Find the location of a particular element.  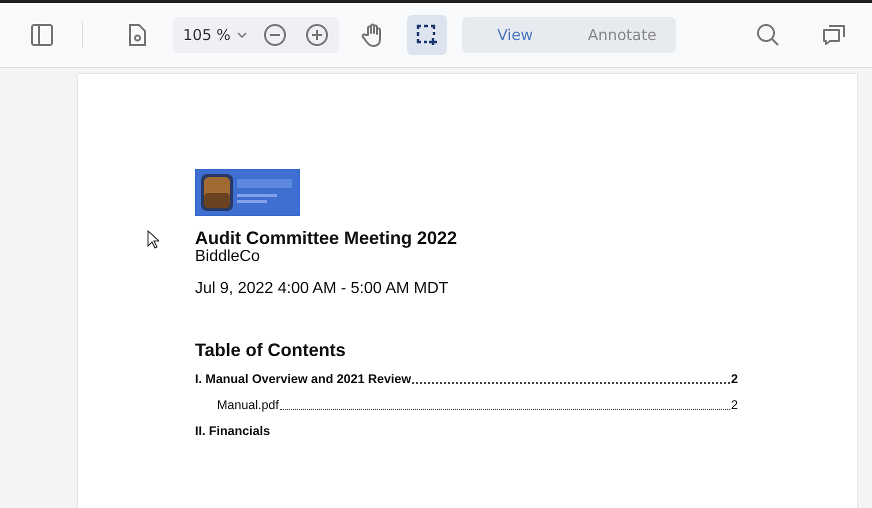

sidebar-toggle-icon is located at coordinates (42, 35).